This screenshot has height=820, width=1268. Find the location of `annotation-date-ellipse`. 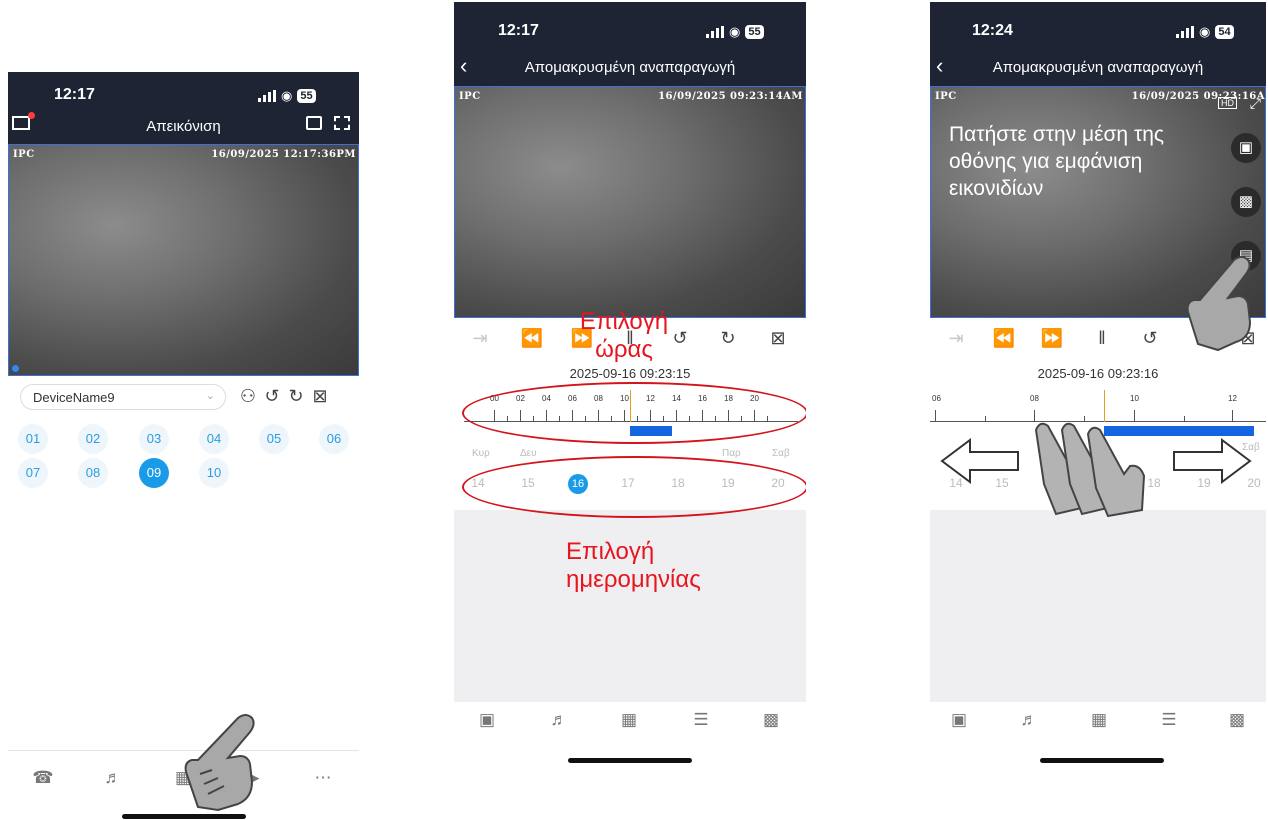

annotation-date-ellipse is located at coordinates (634, 487).